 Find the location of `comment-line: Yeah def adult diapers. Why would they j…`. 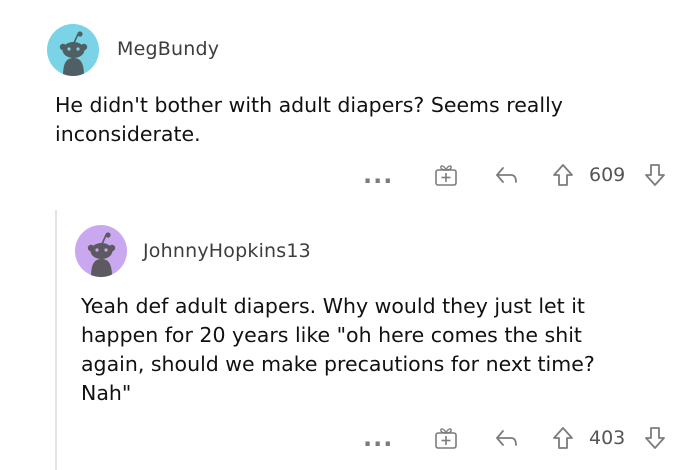

comment-line: Yeah def adult diapers. Why would they j… is located at coordinates (333, 306).